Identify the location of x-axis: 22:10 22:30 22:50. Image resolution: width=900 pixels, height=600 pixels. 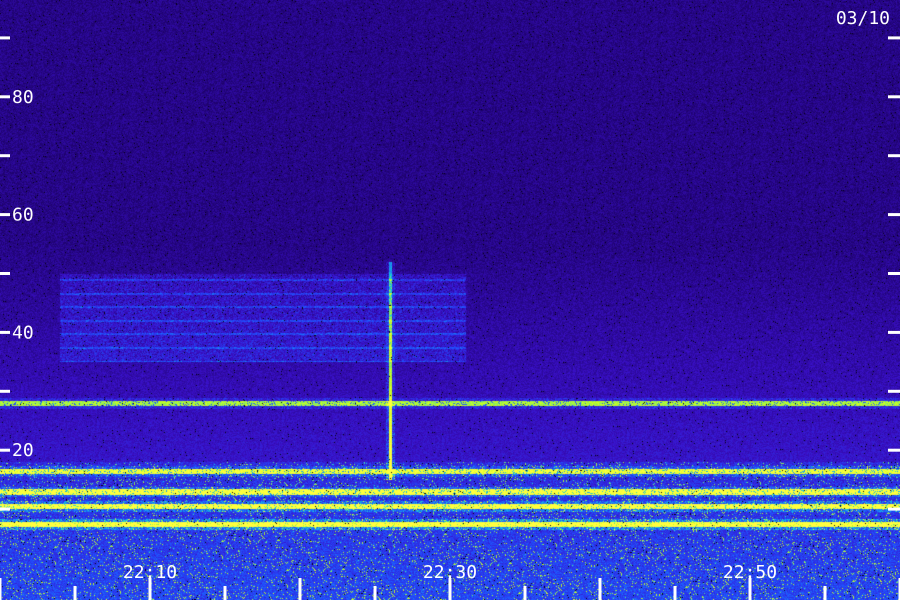
(450, 581).